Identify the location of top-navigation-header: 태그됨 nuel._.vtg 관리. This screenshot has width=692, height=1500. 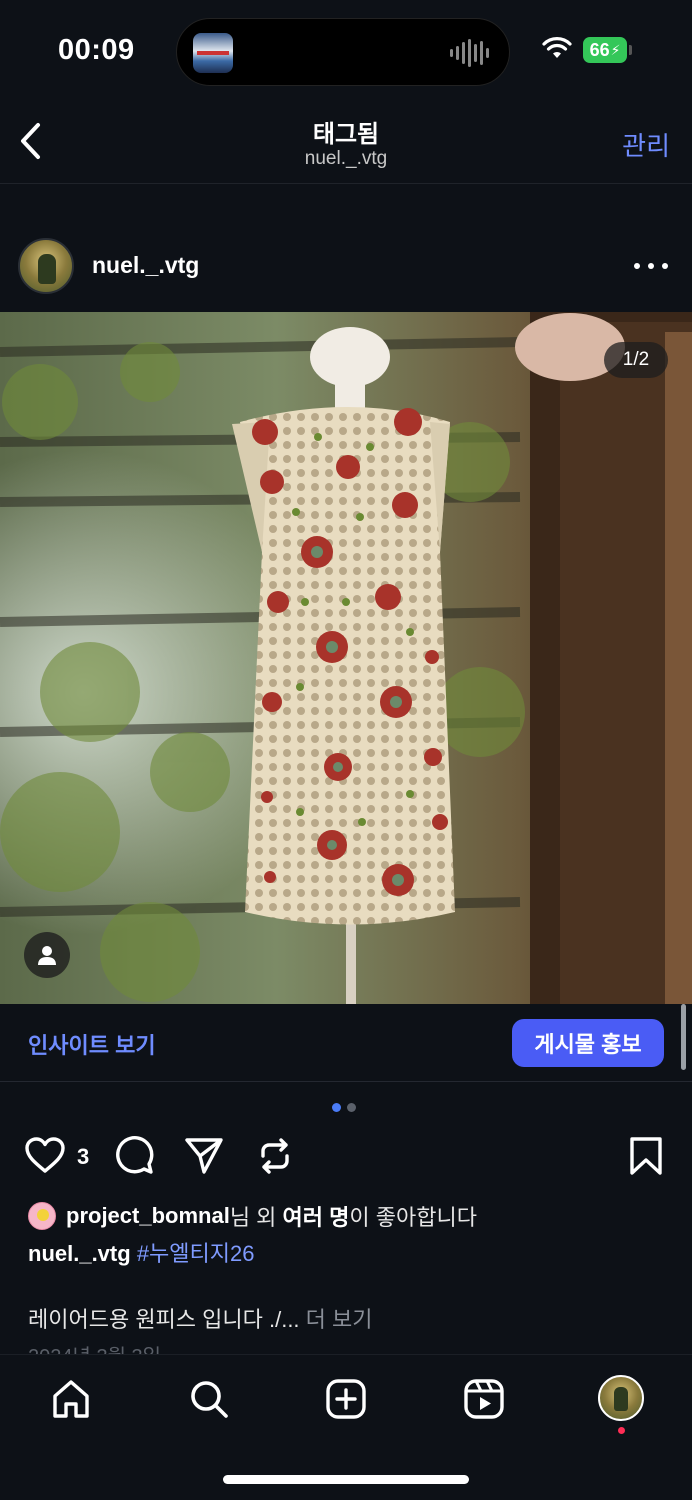
(346, 144).